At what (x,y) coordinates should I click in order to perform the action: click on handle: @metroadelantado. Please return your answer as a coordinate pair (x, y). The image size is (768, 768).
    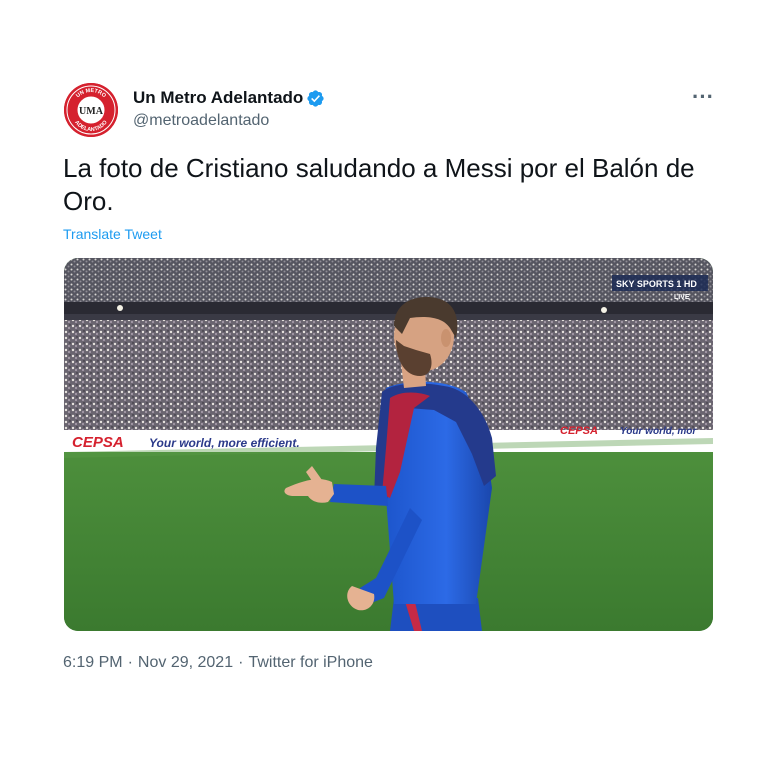
    Looking at the image, I should click on (229, 121).